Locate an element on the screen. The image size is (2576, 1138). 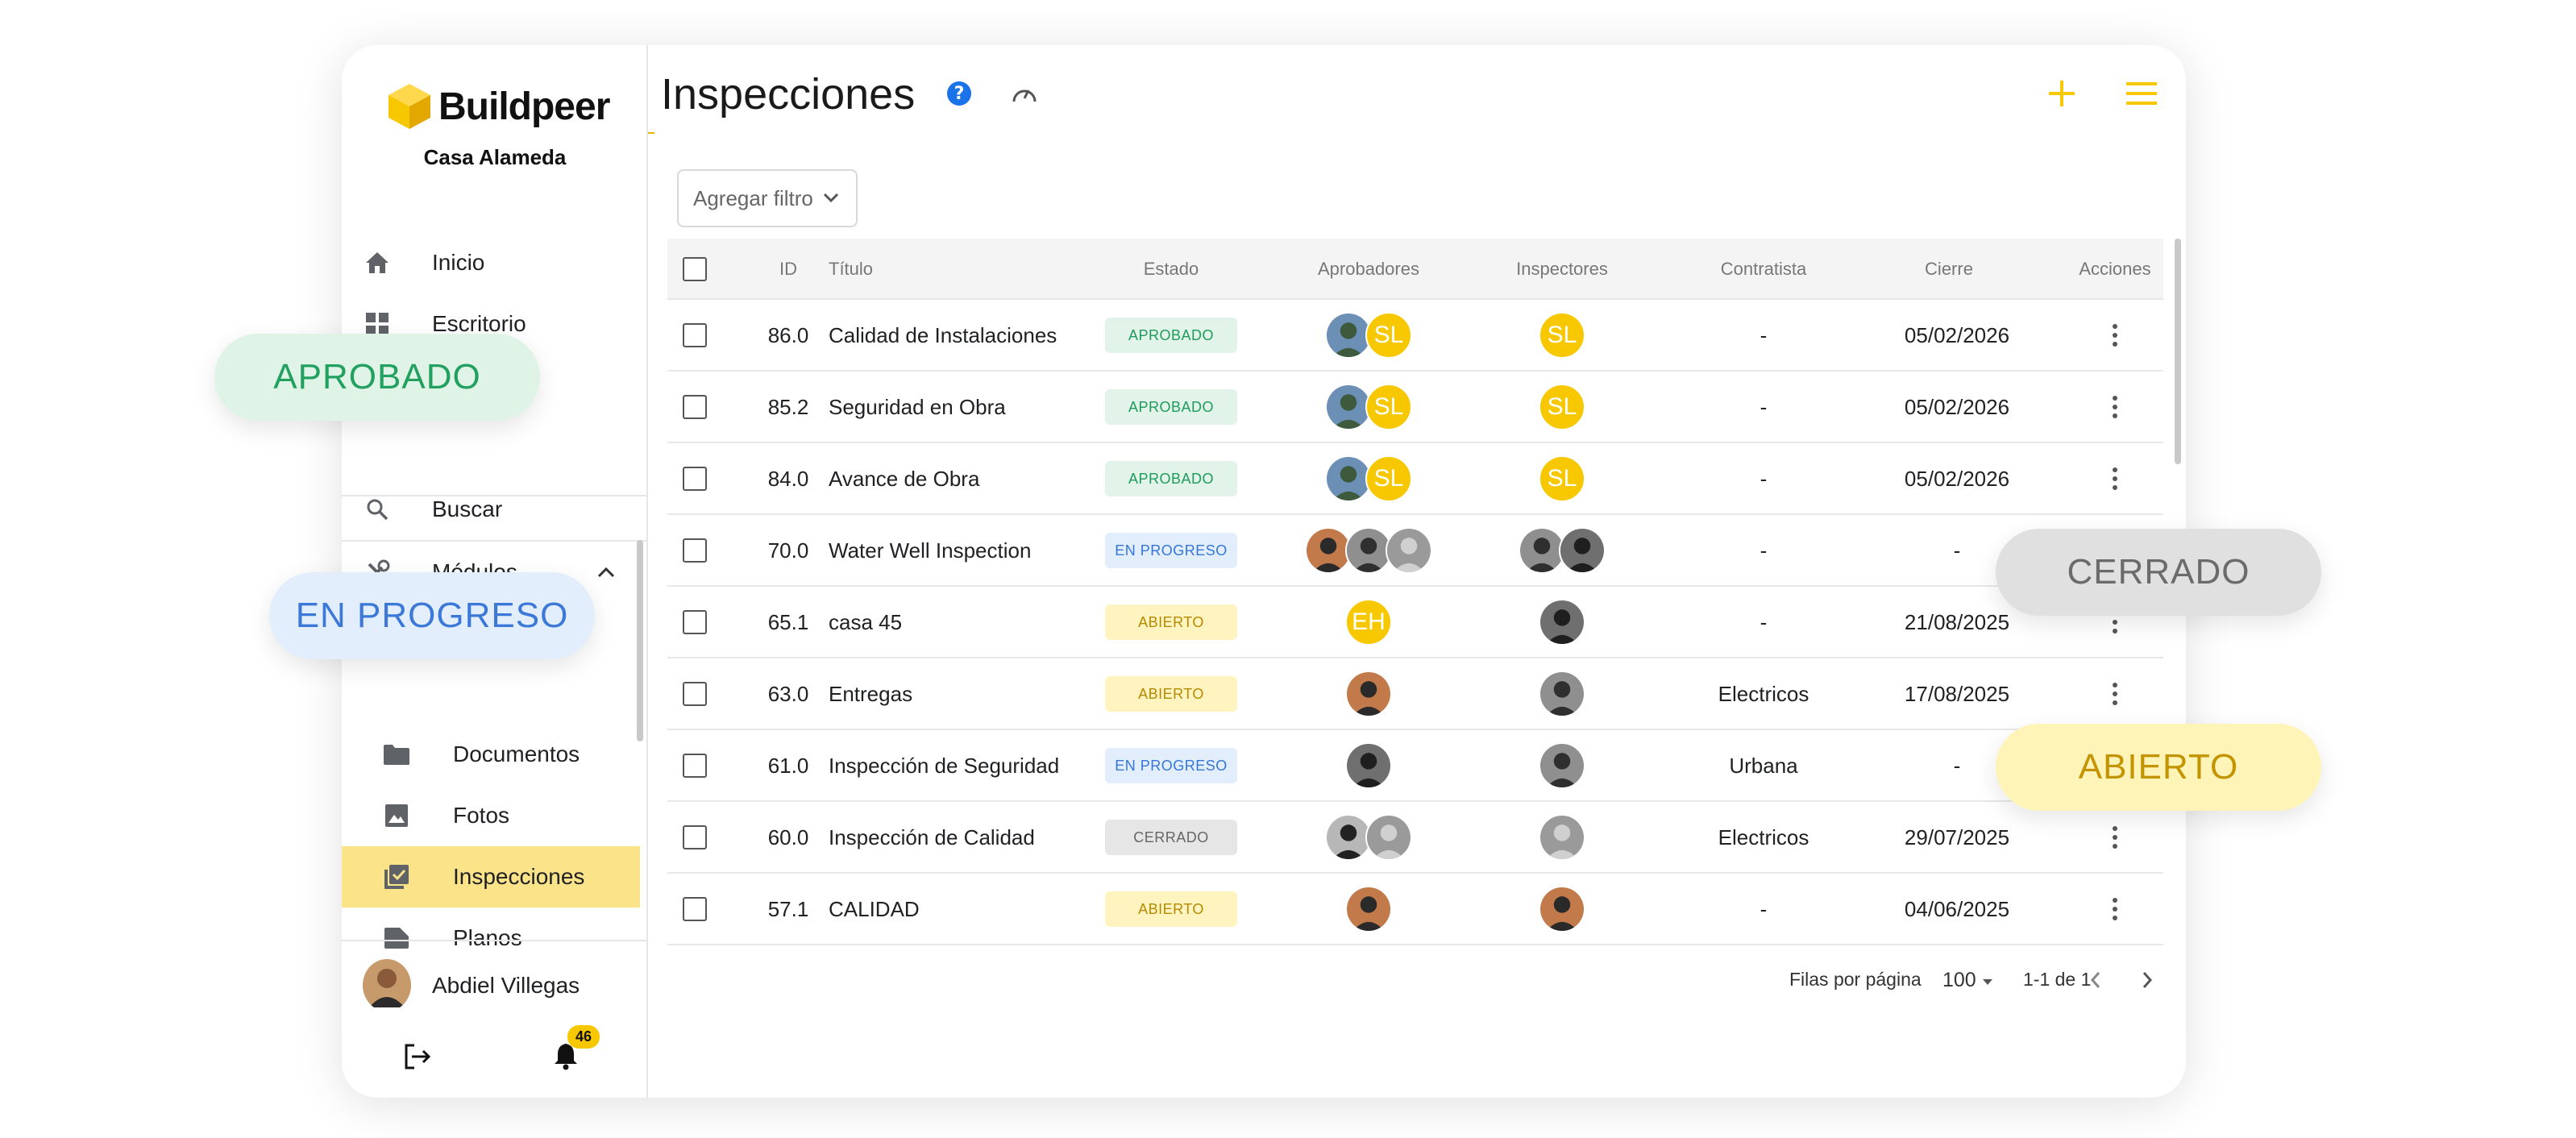
table-scrollbar is located at coordinates (2178, 351).